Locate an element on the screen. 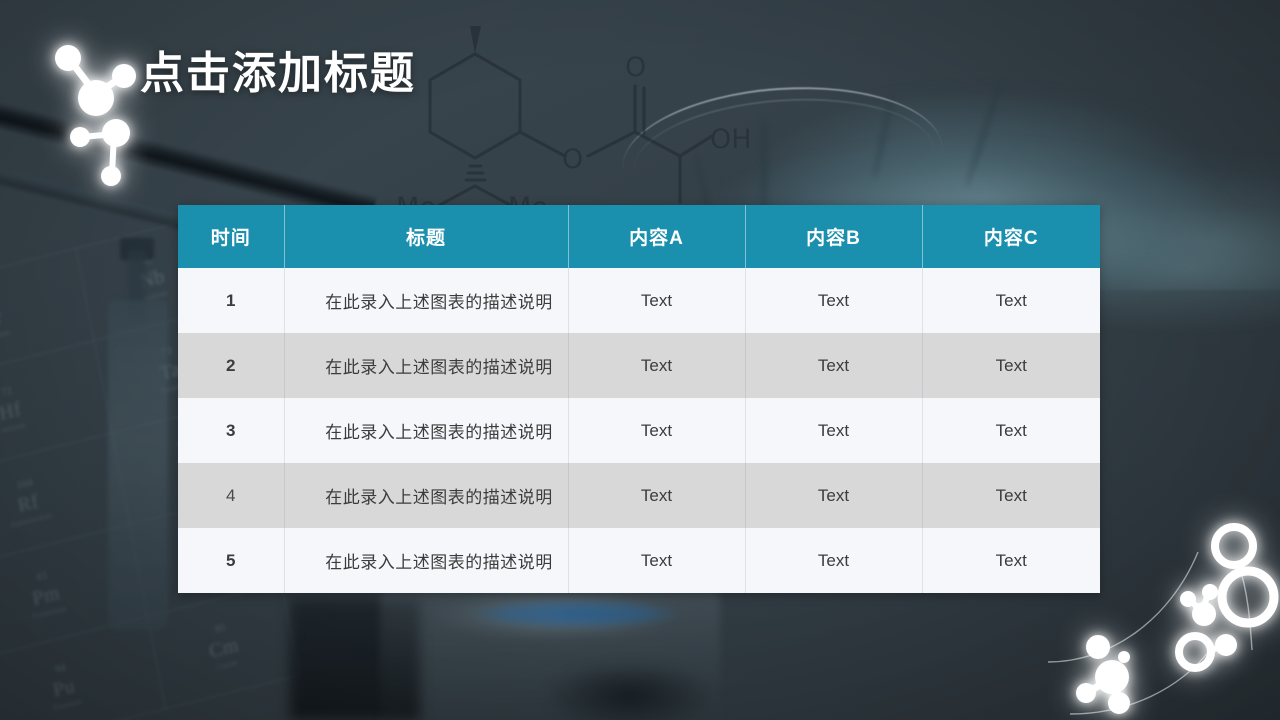  table-row: 3 在此录入上述图表的描述说明 Text Text Text is located at coordinates (639, 430).